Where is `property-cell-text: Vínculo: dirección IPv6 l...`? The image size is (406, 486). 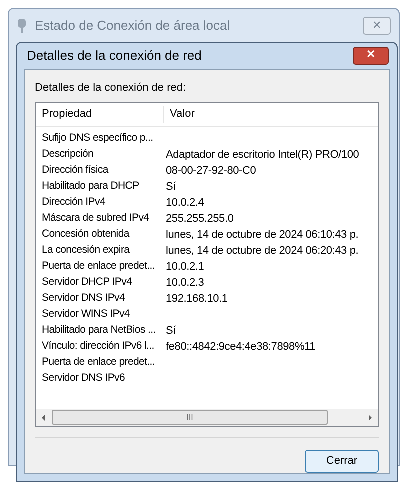 property-cell-text: Vínculo: dirección IPv6 l... is located at coordinates (98, 346).